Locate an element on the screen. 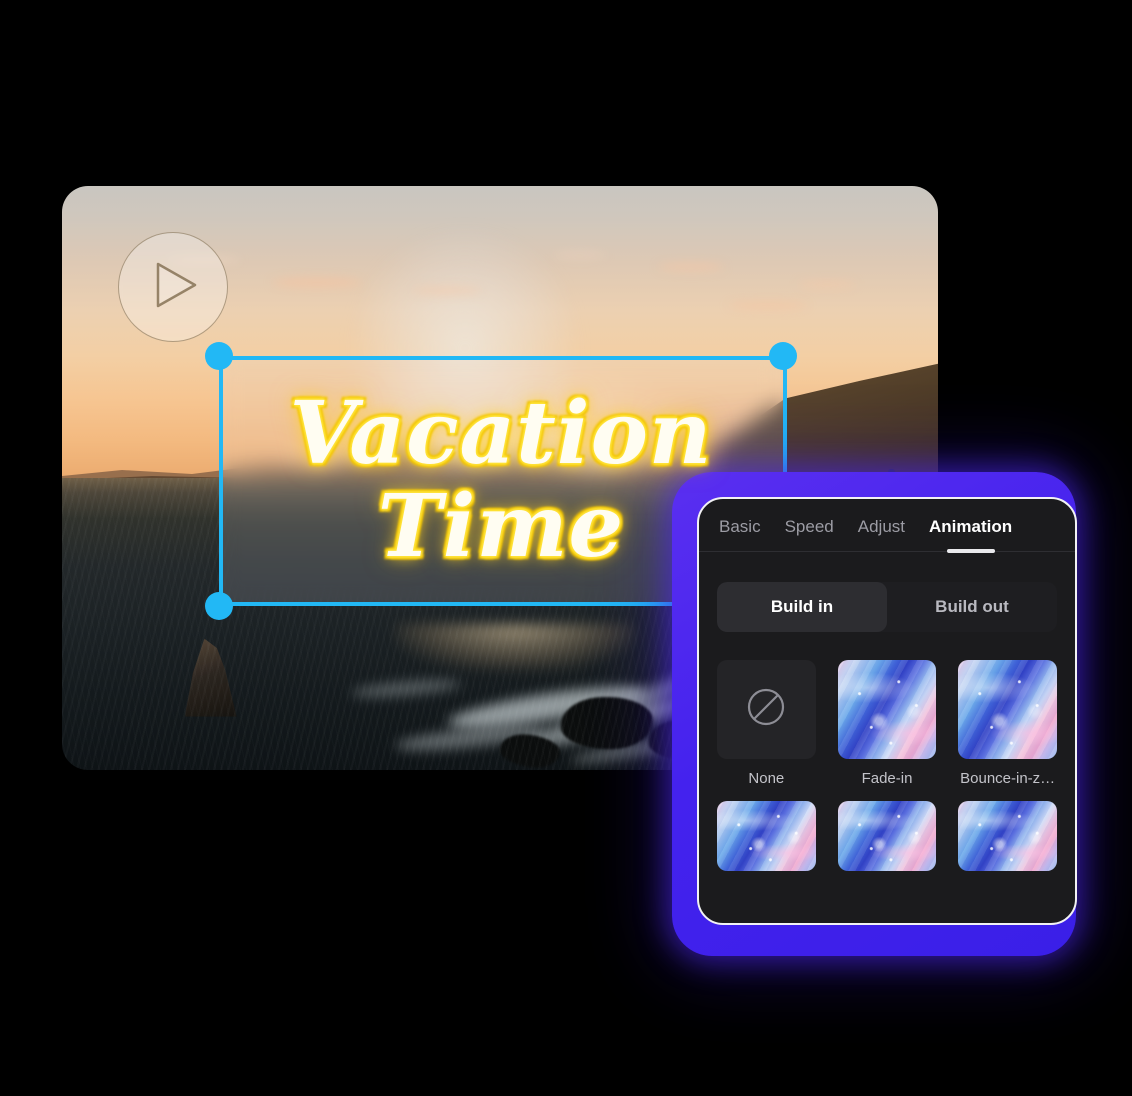 The width and height of the screenshot is (1132, 1096). preset-item-fade-in: Fade-in is located at coordinates (887, 723).